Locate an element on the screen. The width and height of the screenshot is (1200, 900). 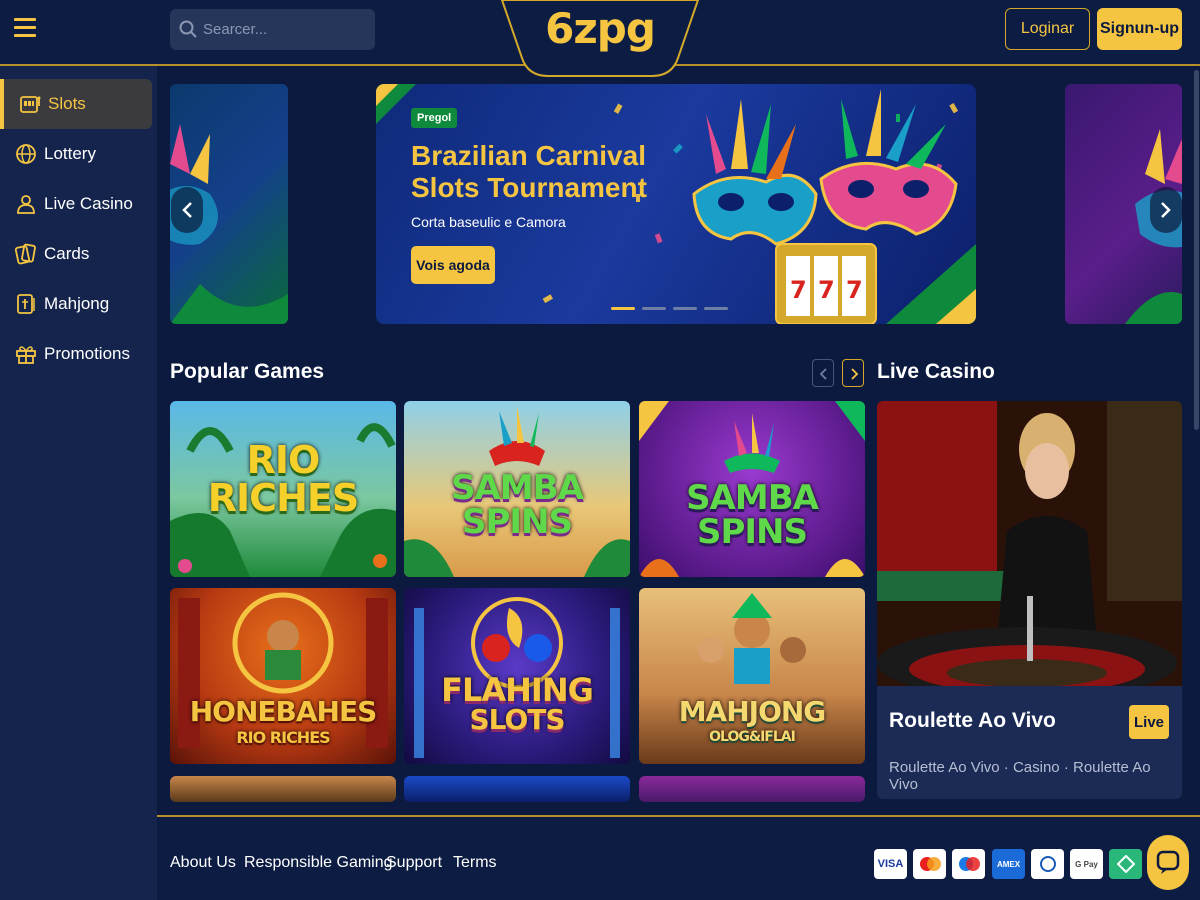
game-tile-rio-riches: RIO RICHES is located at coordinates (283, 489).